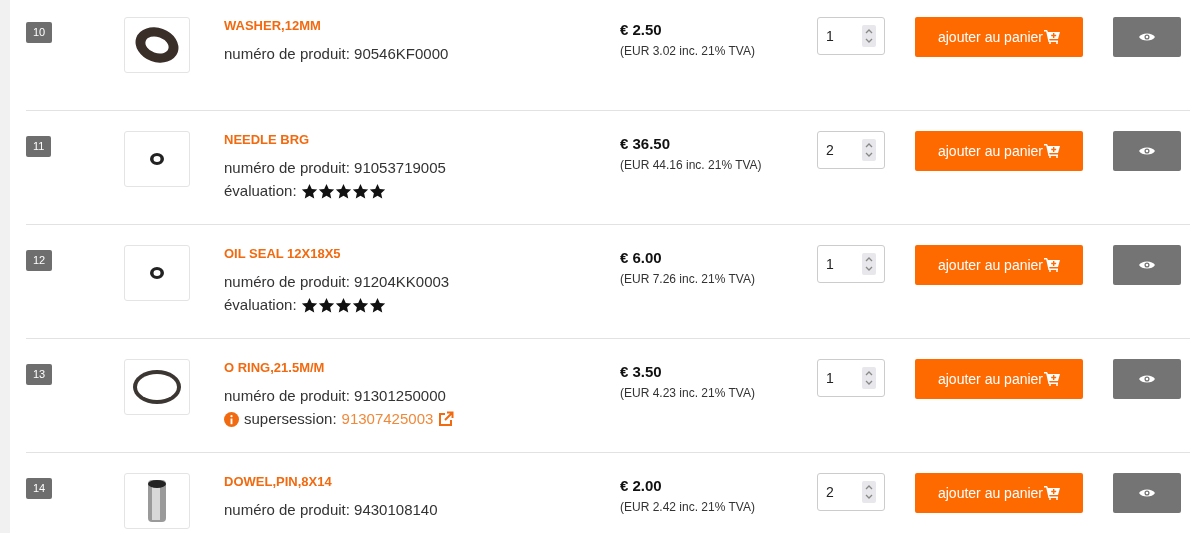 The height and width of the screenshot is (533, 1200). What do you see at coordinates (231, 419) in the screenshot?
I see `info-icon` at bounding box center [231, 419].